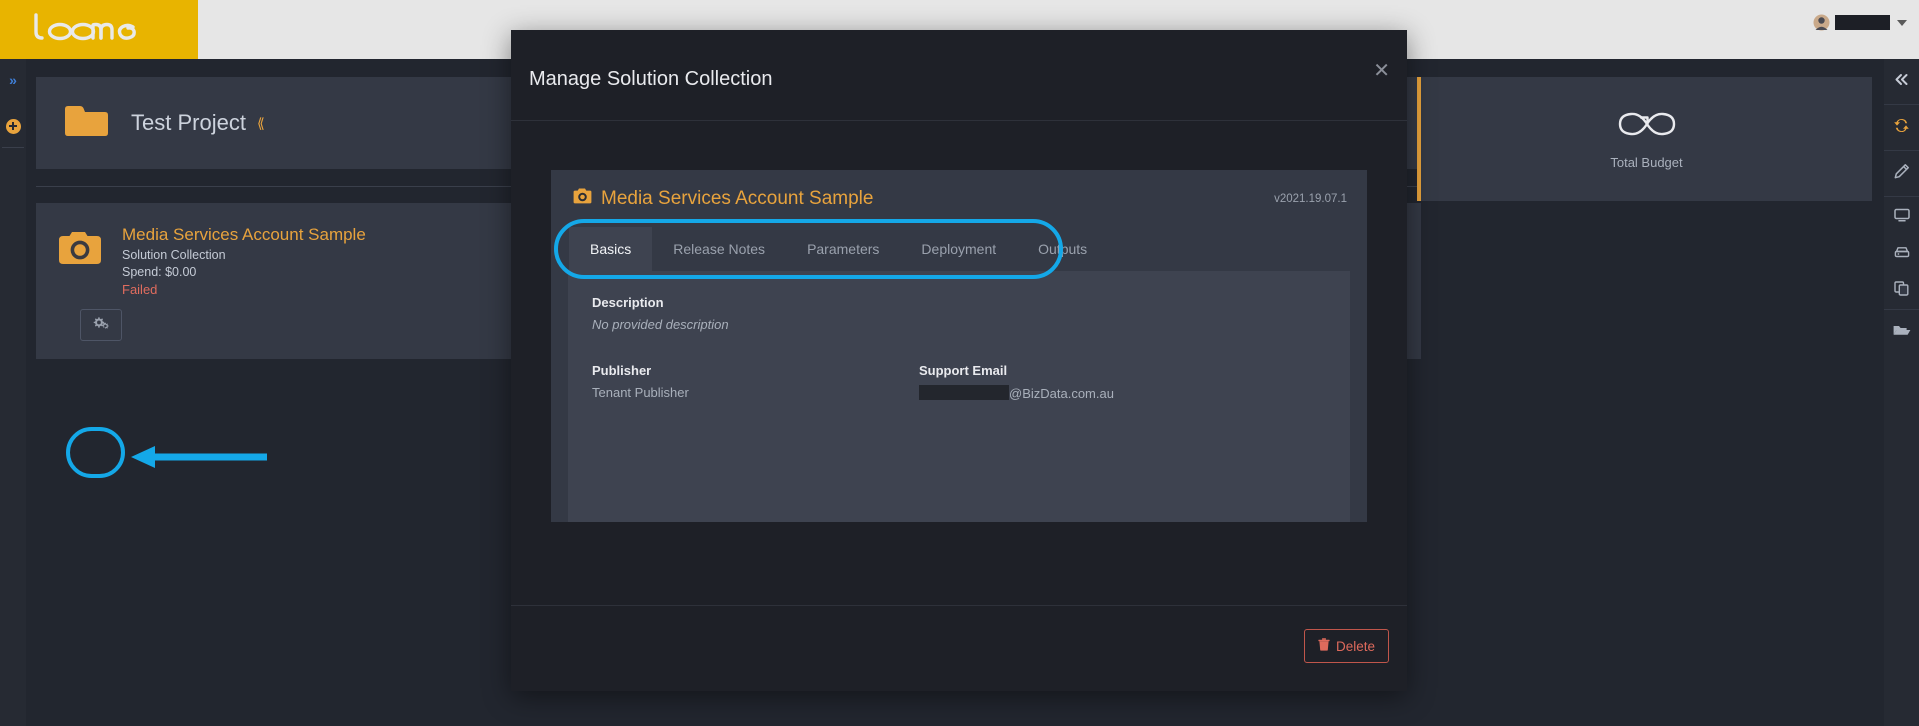  What do you see at coordinates (611, 249) in the screenshot?
I see `tab-basics: Basics` at bounding box center [611, 249].